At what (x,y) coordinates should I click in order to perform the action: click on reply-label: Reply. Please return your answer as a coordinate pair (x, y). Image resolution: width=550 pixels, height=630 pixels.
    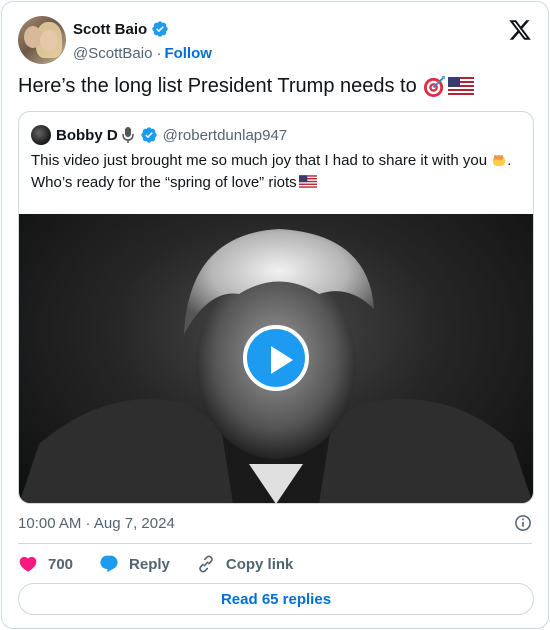
    Looking at the image, I should click on (149, 564).